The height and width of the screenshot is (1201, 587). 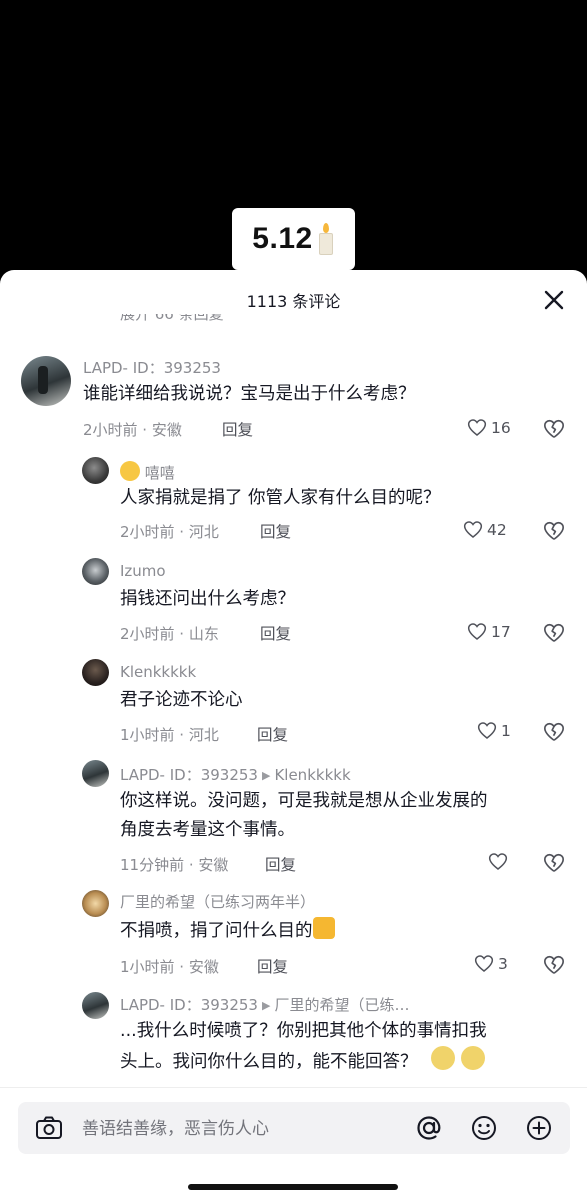 What do you see at coordinates (304, 801) in the screenshot?
I see `comment-text-line-1: 你这样说。没问题，可是我就是想从企业发展的` at bounding box center [304, 801].